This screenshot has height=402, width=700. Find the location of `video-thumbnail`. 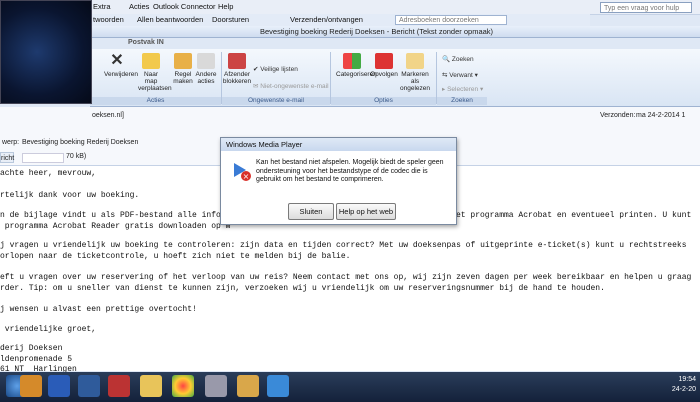

video-thumbnail is located at coordinates (46, 52).